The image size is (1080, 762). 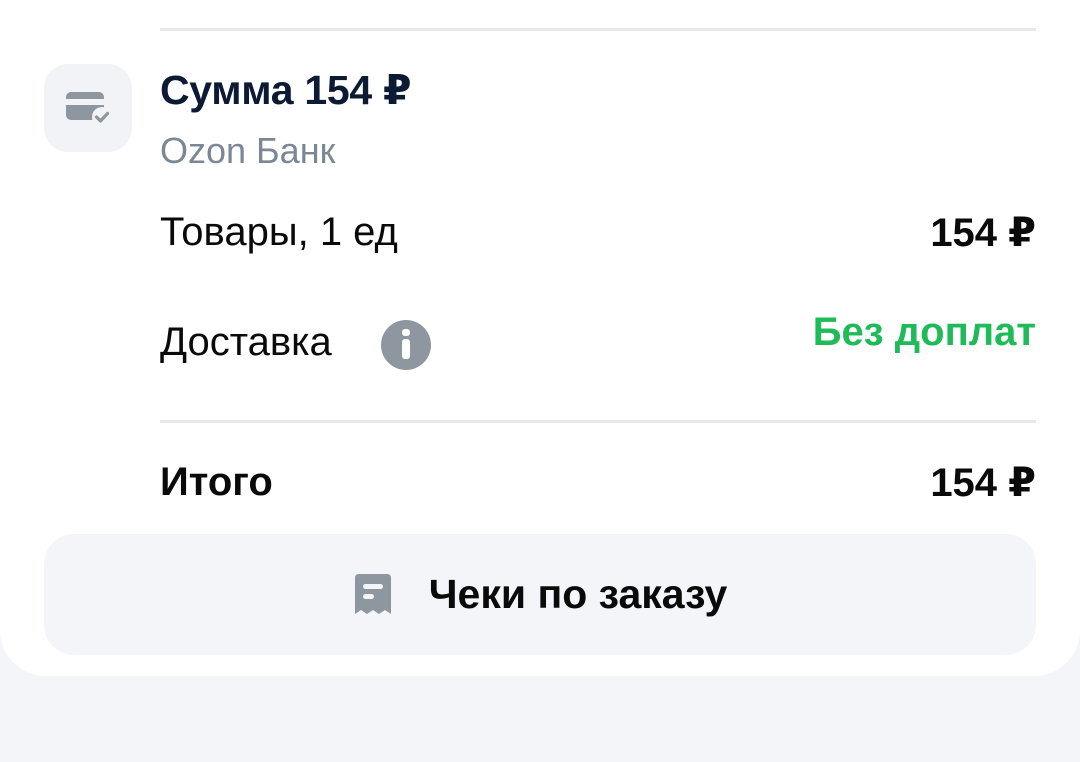 I want to click on receipt-icon, so click(x=373, y=595).